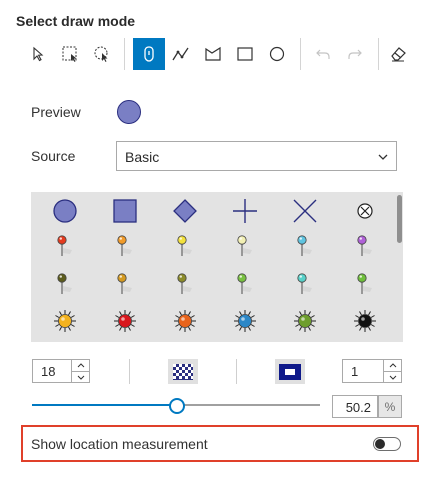 Image resolution: width=433 pixels, height=495 pixels. I want to click on symbol-diamond, so click(185, 211).